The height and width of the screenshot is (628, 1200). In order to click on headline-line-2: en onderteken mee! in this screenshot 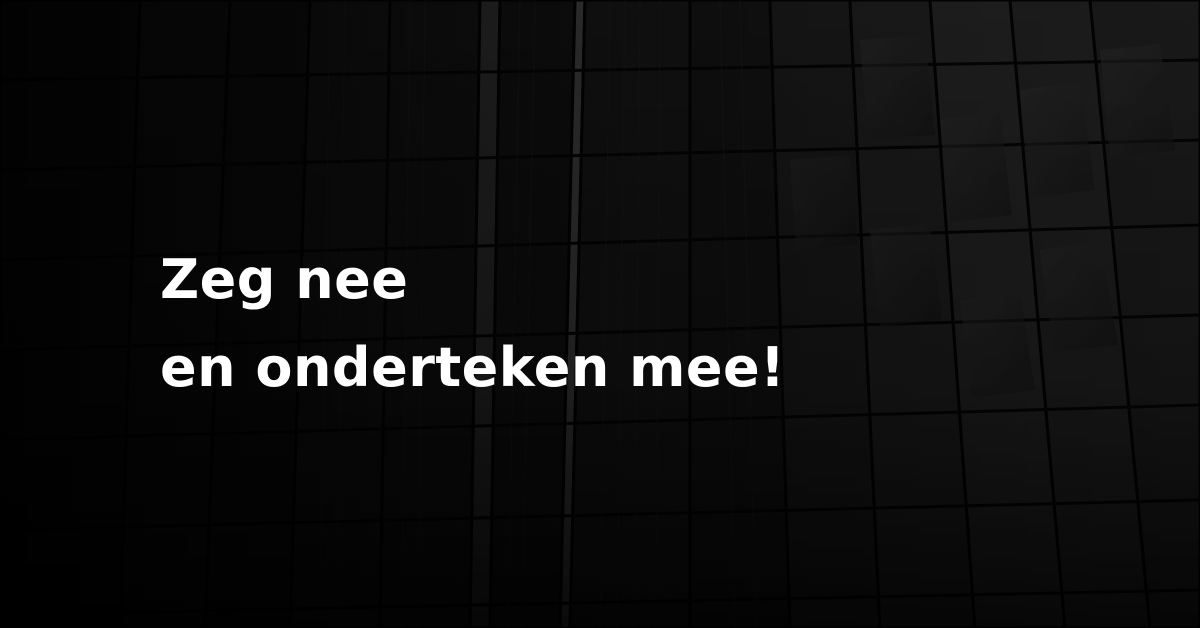, I will do `click(473, 367)`.